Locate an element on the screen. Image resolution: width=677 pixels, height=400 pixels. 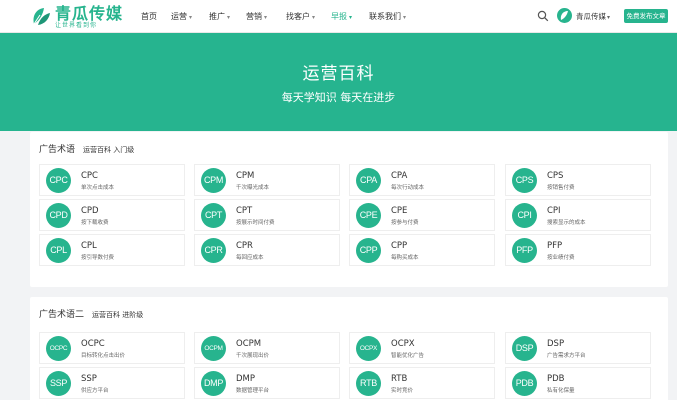
term-description: 每回应成本 is located at coordinates (250, 258).